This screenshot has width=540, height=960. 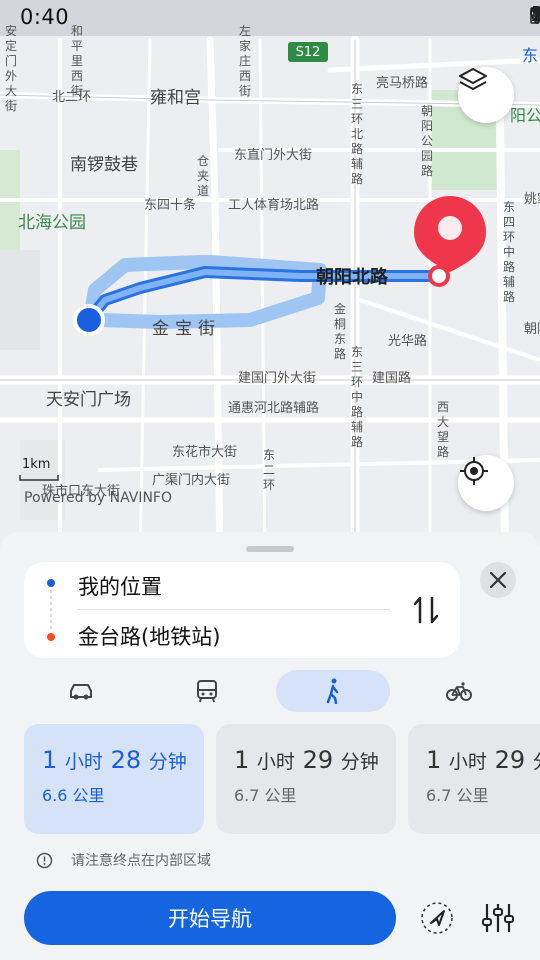 I want to click on map-label-guangqumen: 广渠门内大街, so click(x=191, y=480).